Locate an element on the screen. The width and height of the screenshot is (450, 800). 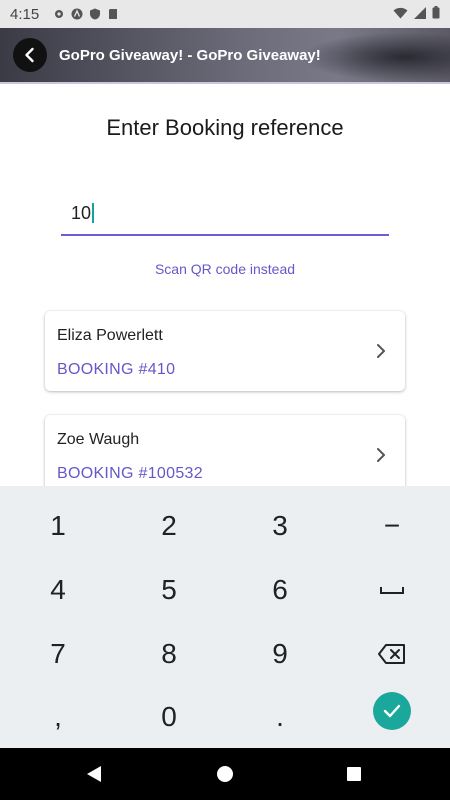
back-arrow-icon is located at coordinates (29, 55).